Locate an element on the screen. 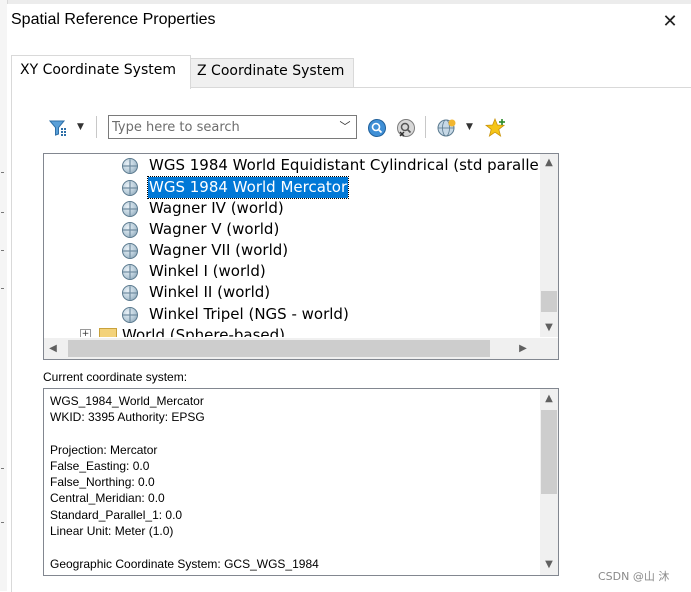 The width and height of the screenshot is (691, 592). tree-item: Winkel I (world) is located at coordinates (293, 271).